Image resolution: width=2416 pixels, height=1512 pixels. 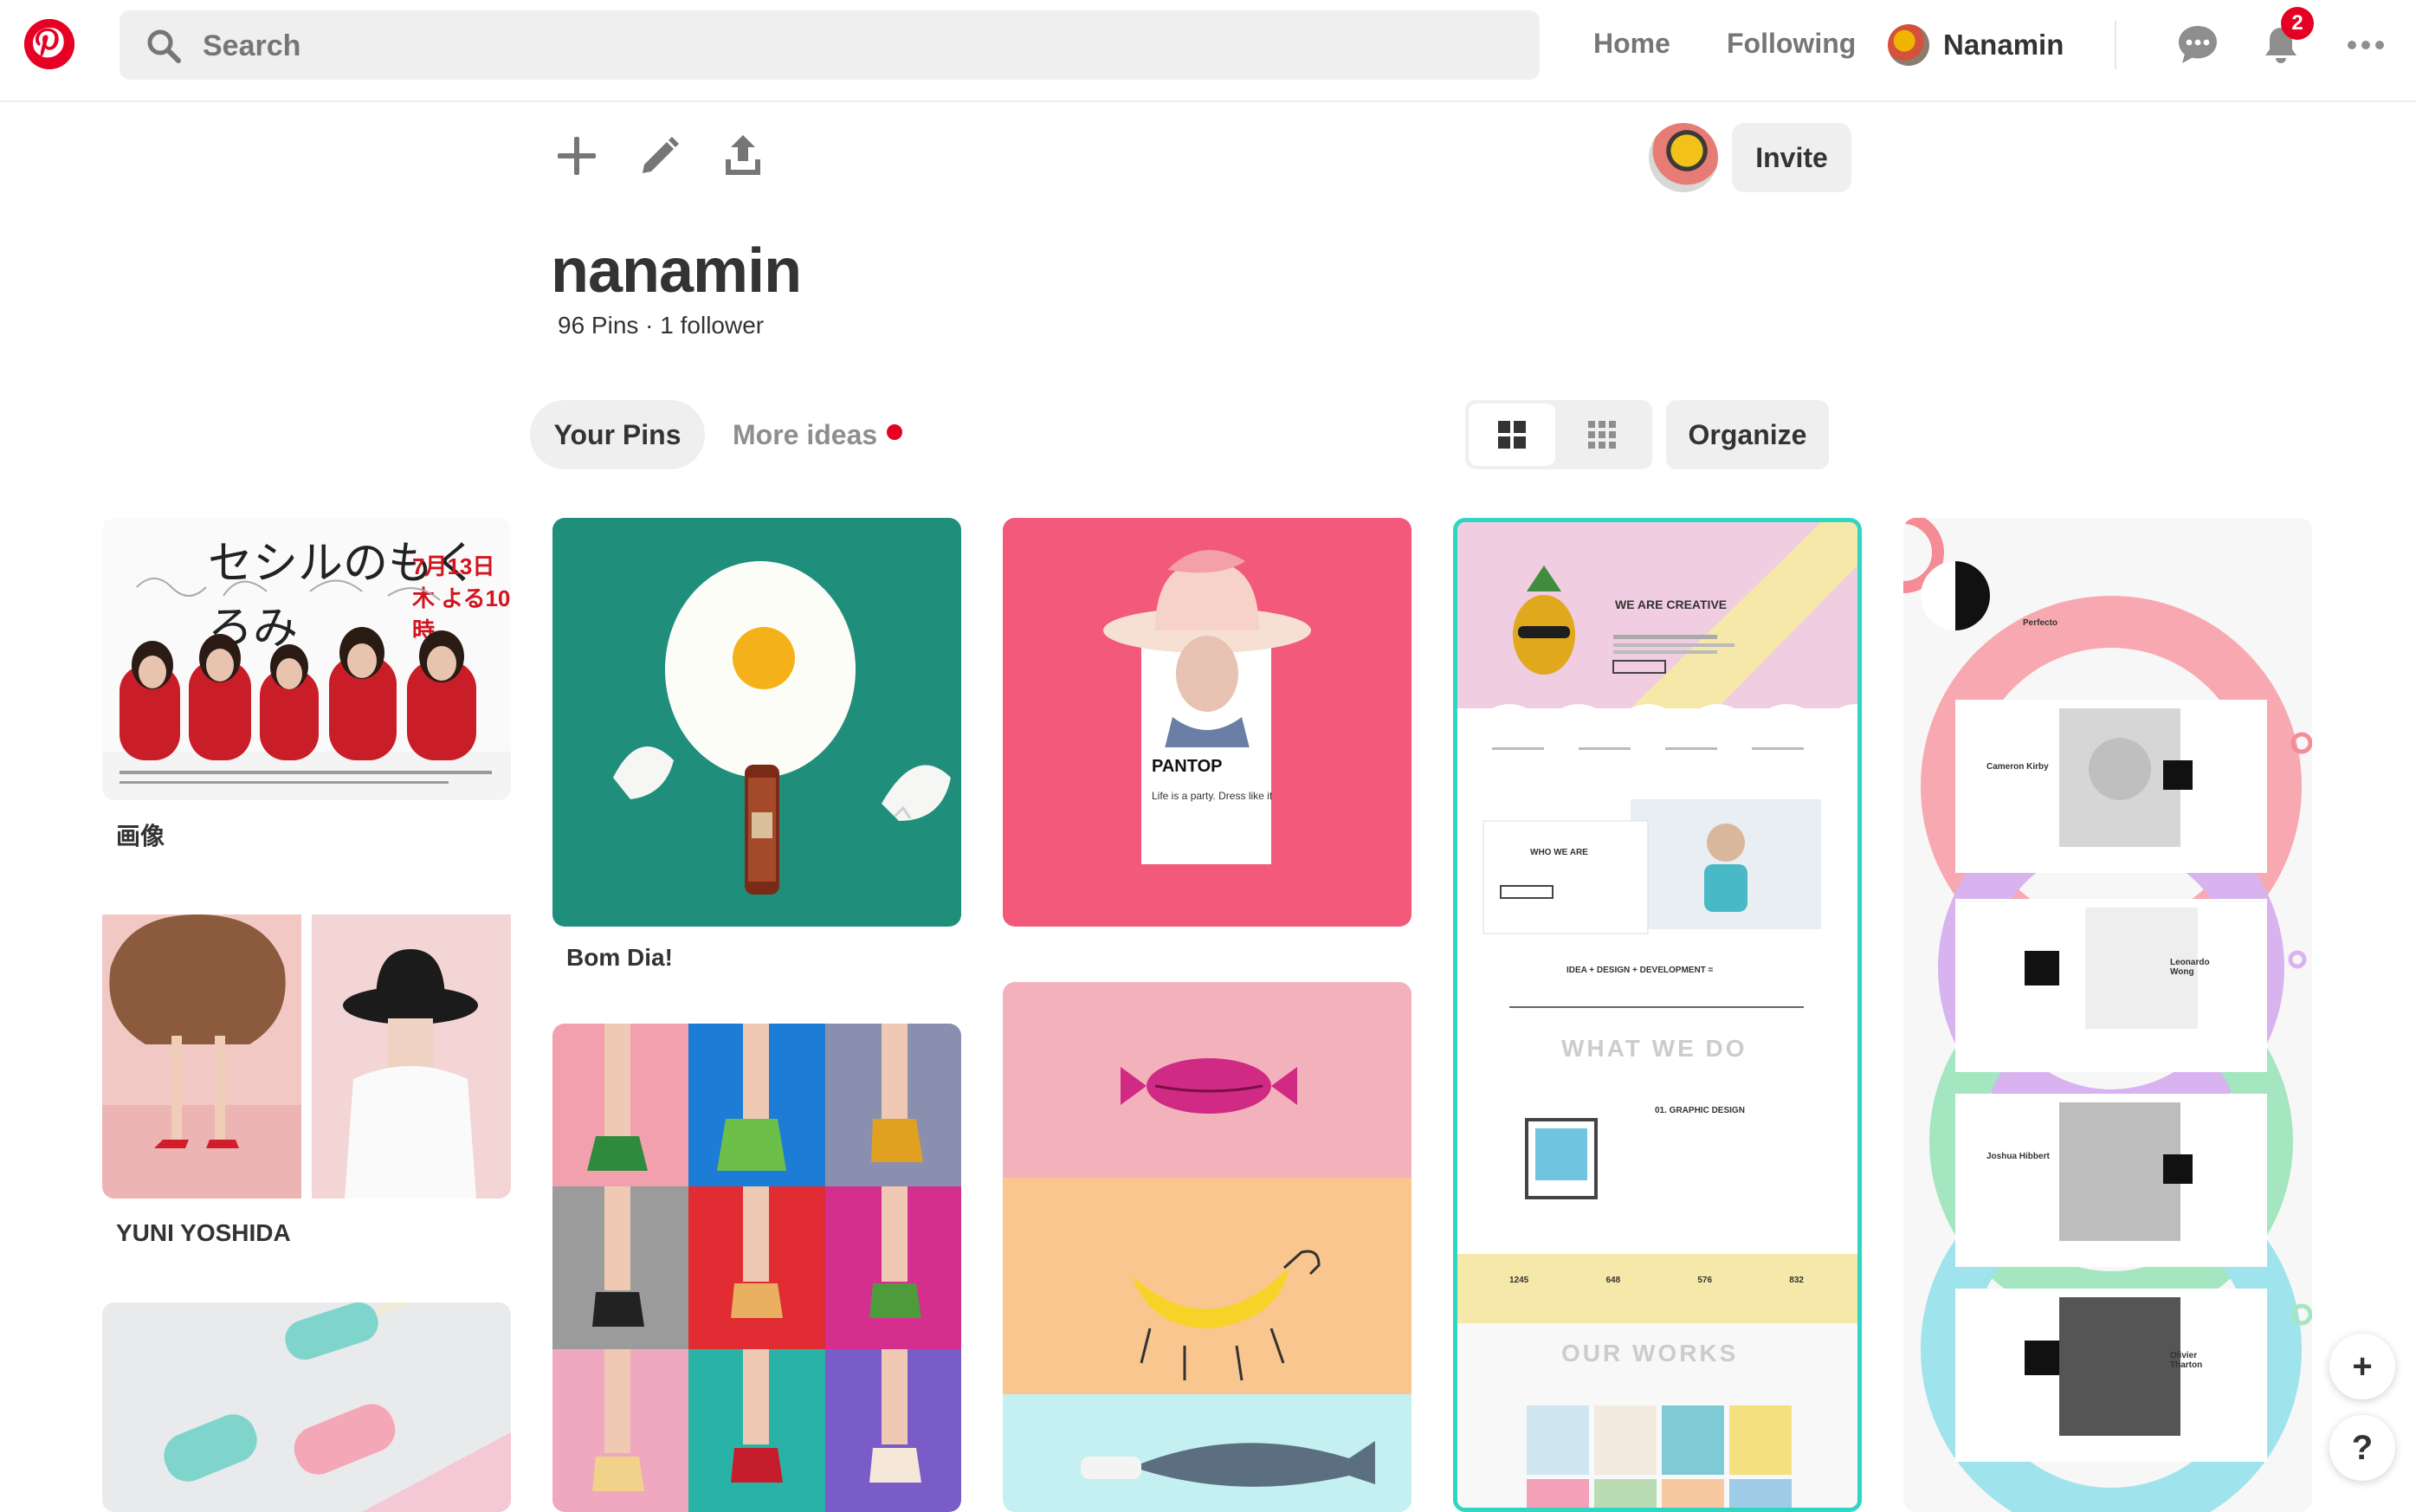 I want to click on more-icon, so click(x=2365, y=45).